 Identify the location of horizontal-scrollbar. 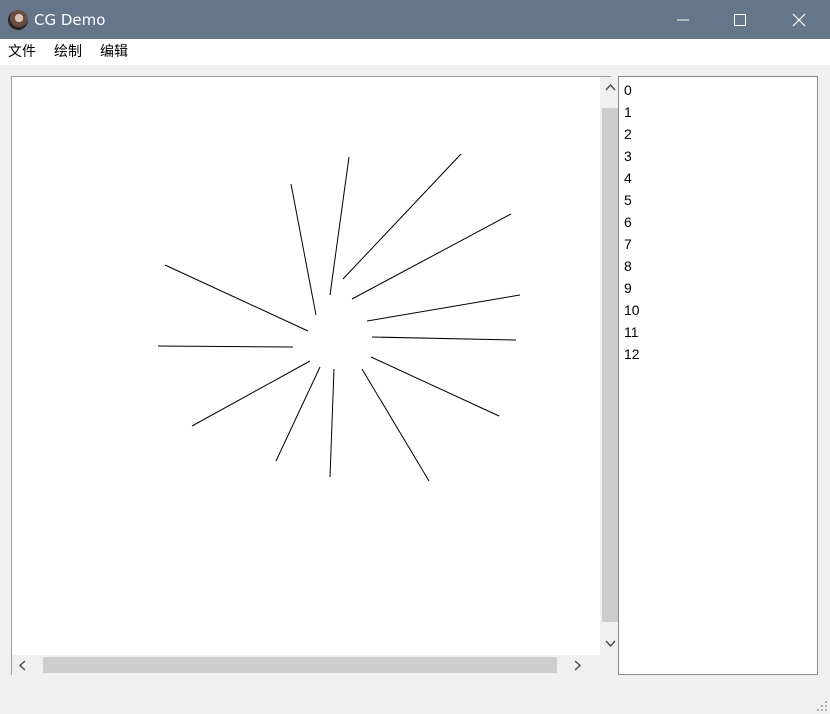
(306, 665).